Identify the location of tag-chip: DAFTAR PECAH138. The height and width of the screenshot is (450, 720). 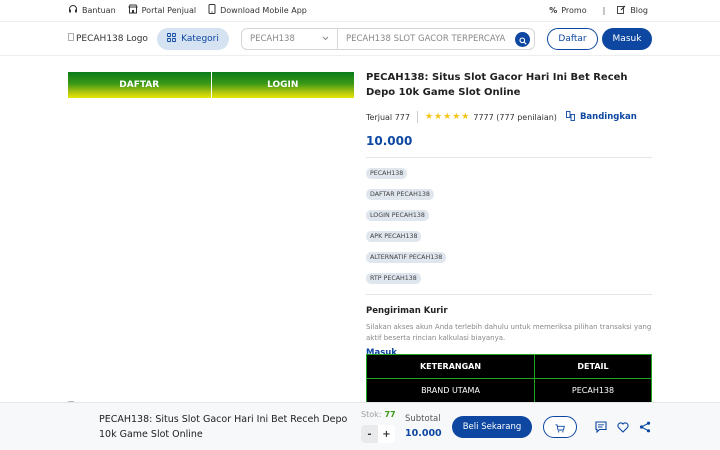
(400, 194).